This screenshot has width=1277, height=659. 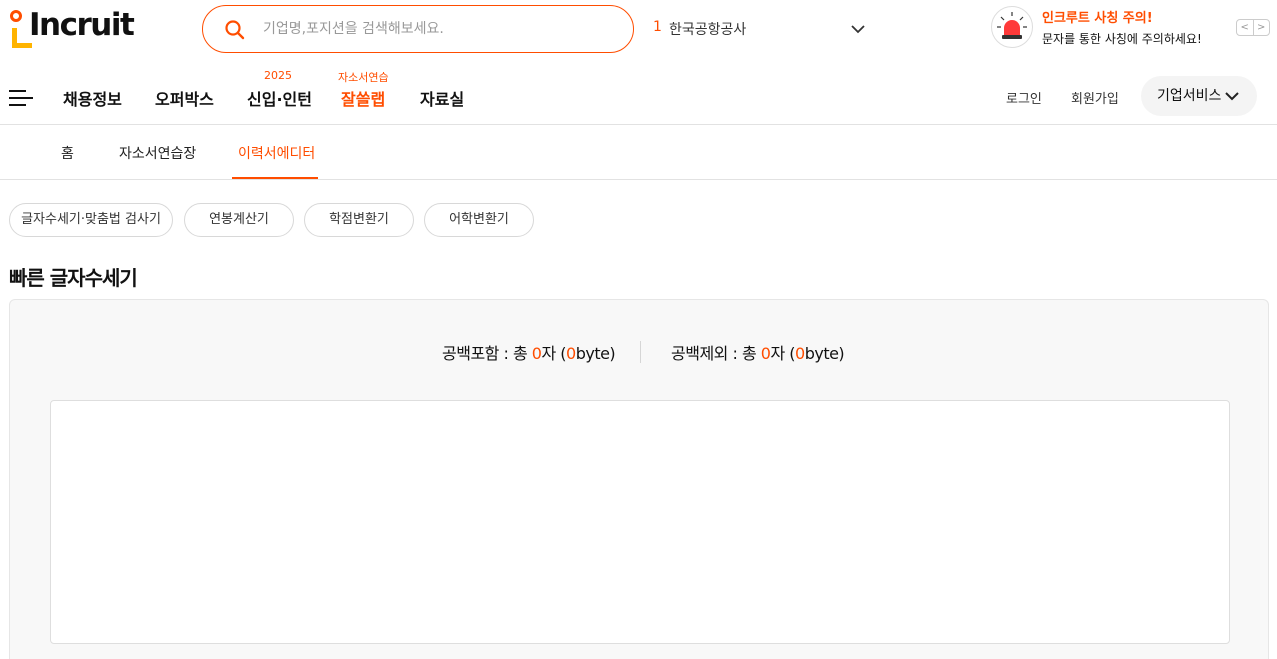 I want to click on tool-chip-char-count-spellcheck: 글자수세기·맞춤법 검사기, so click(x=91, y=220).